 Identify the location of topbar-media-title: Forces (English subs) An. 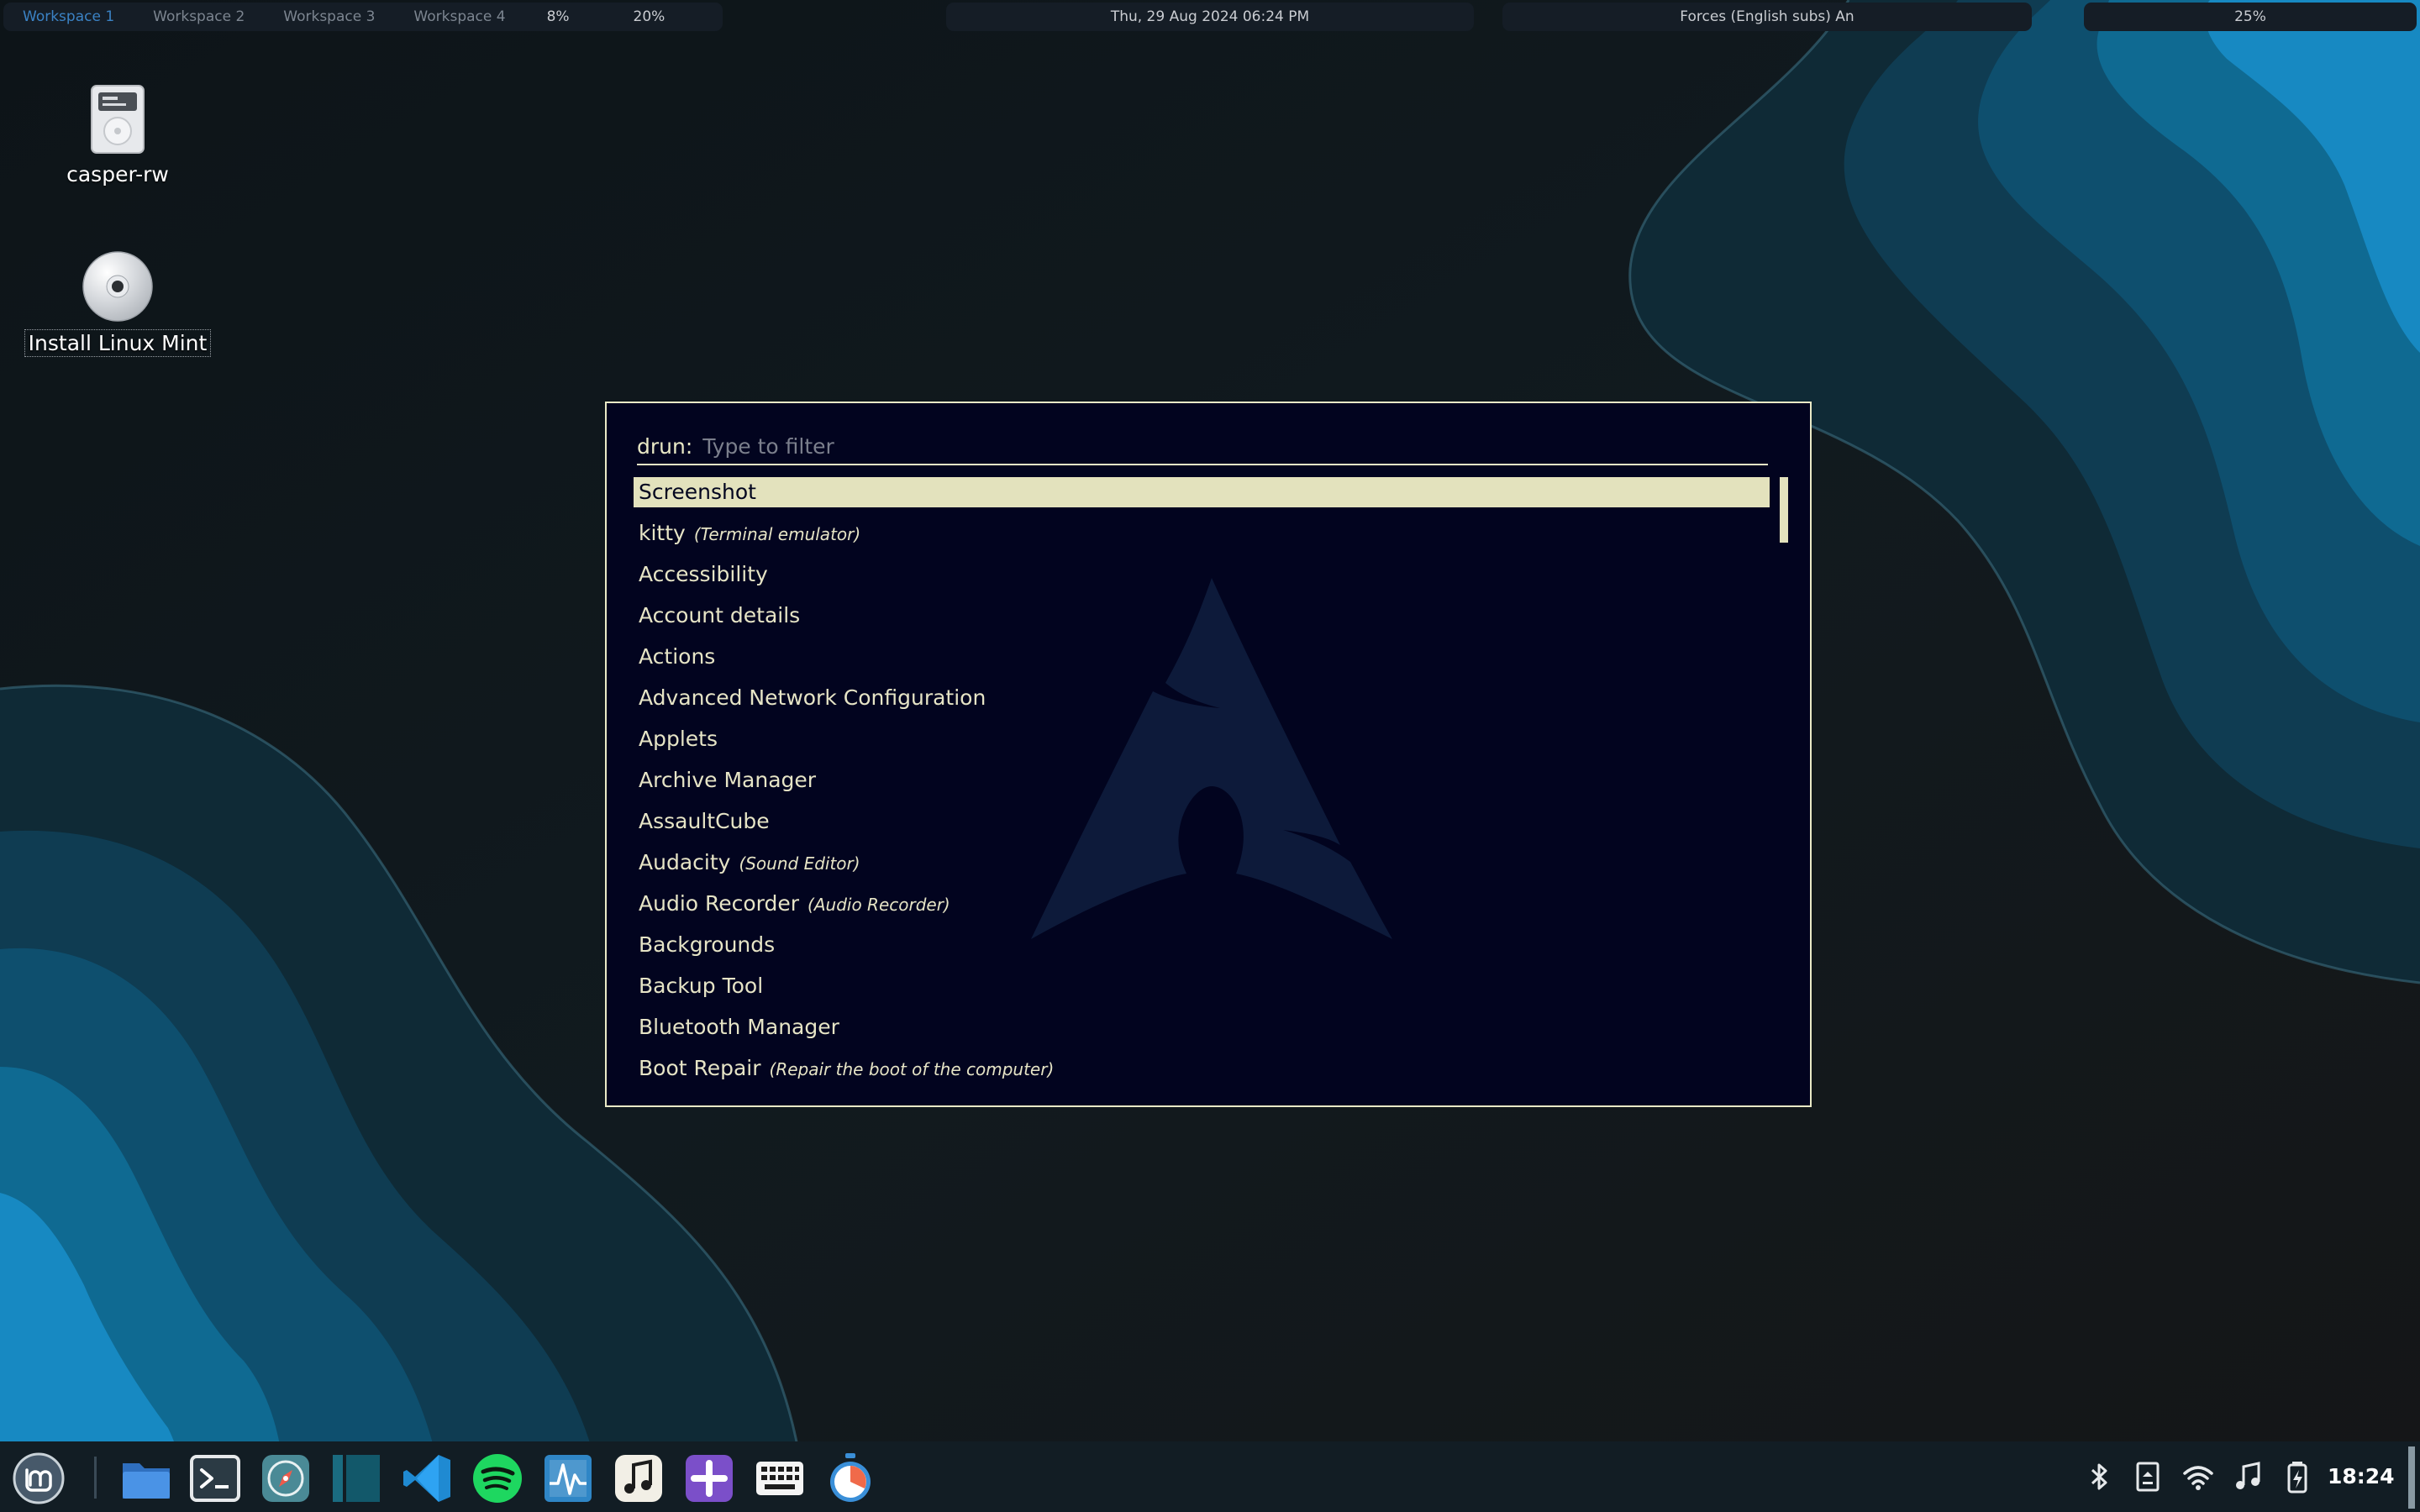
(1767, 17).